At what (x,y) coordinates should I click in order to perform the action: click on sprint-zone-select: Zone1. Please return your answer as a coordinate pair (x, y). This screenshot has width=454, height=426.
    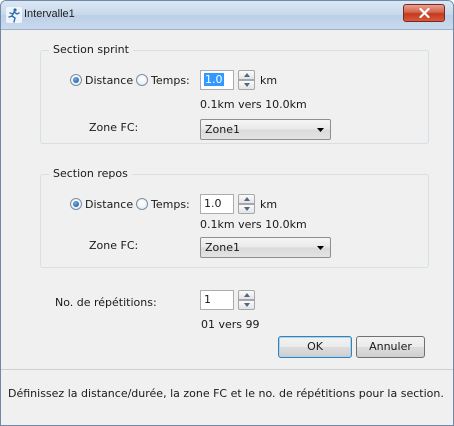
    Looking at the image, I should click on (265, 129).